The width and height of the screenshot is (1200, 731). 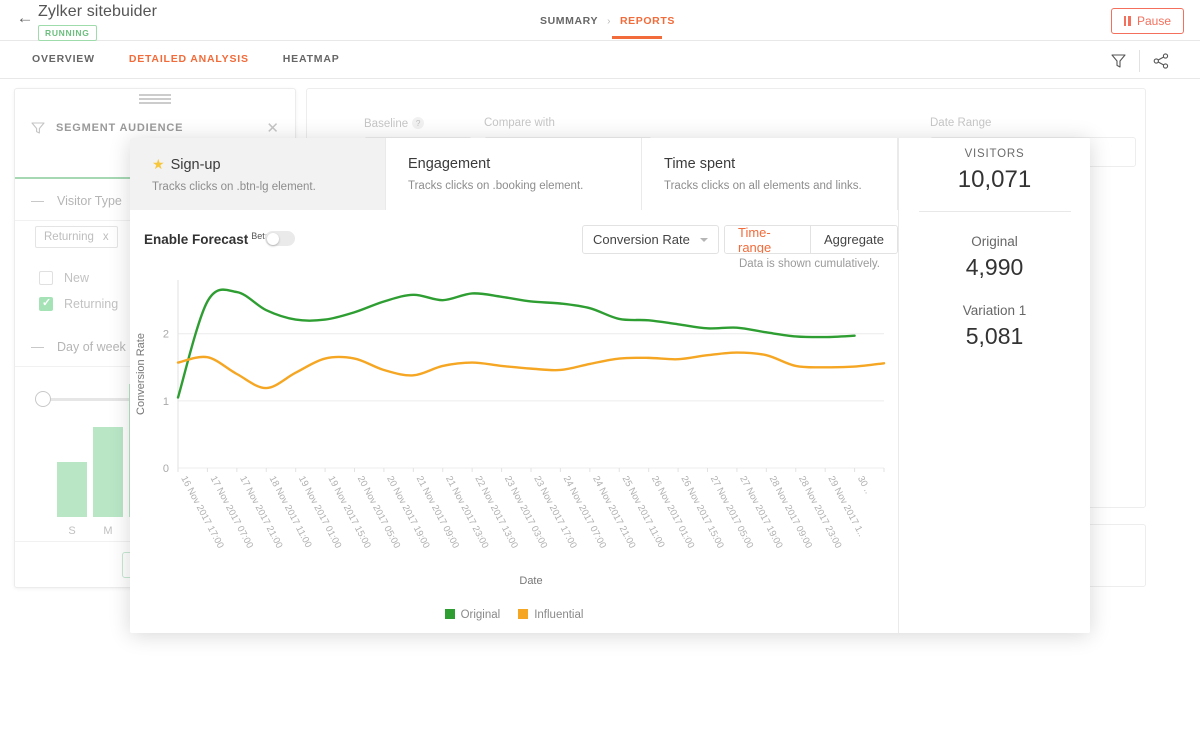 I want to click on stat-value-variation-1: 5,081, so click(x=994, y=336).